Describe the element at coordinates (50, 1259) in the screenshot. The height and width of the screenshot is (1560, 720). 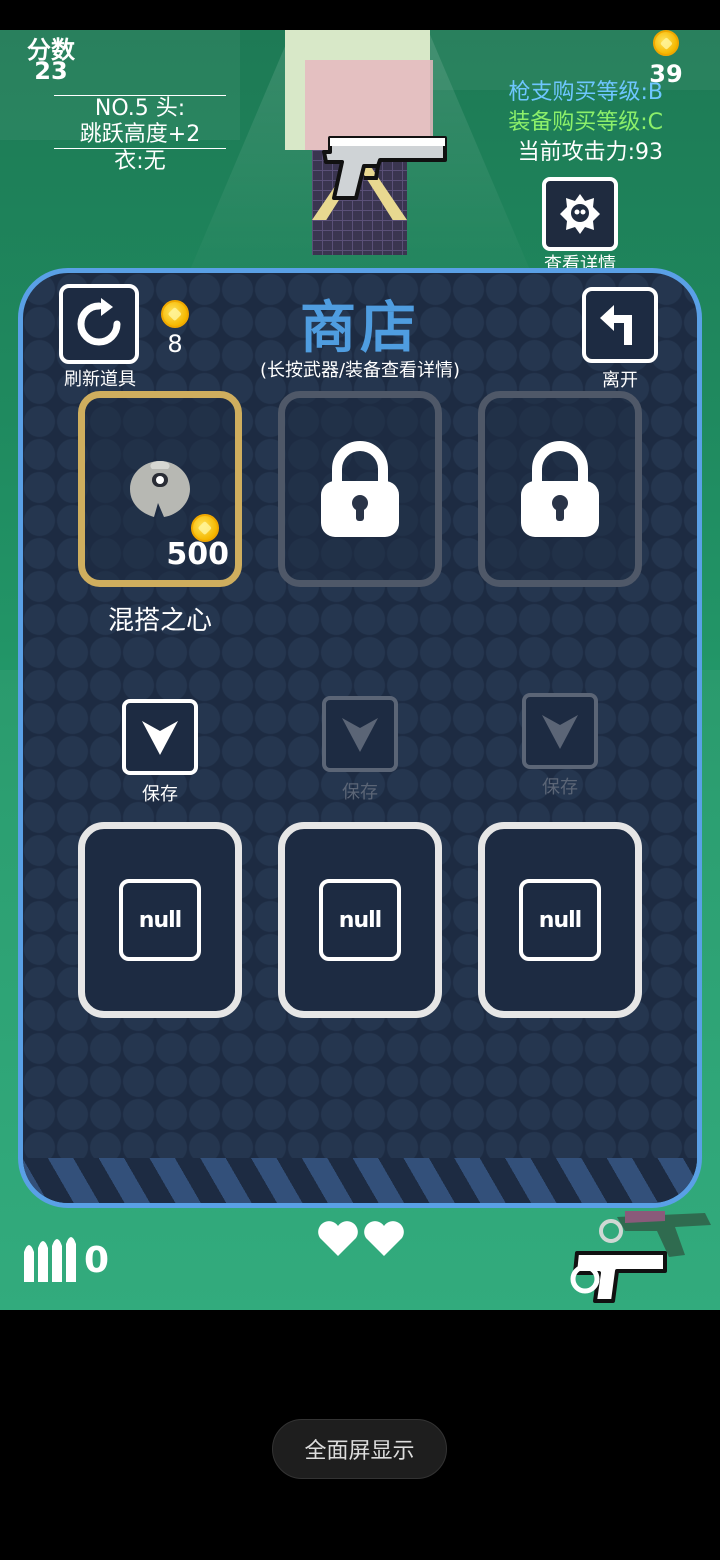
I see `bullets-icon` at that location.